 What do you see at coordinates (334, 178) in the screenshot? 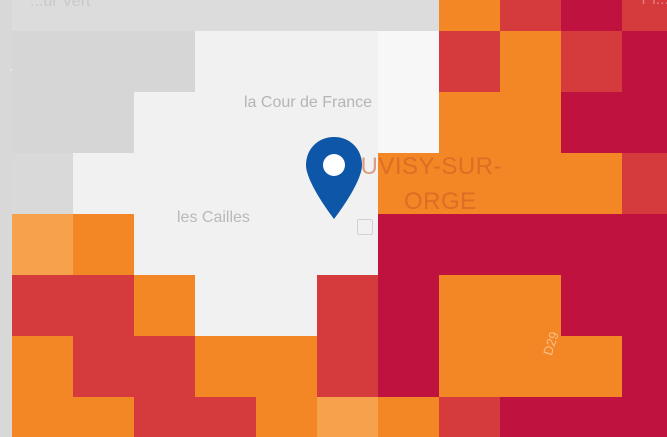
I see `location-pin-icon` at bounding box center [334, 178].